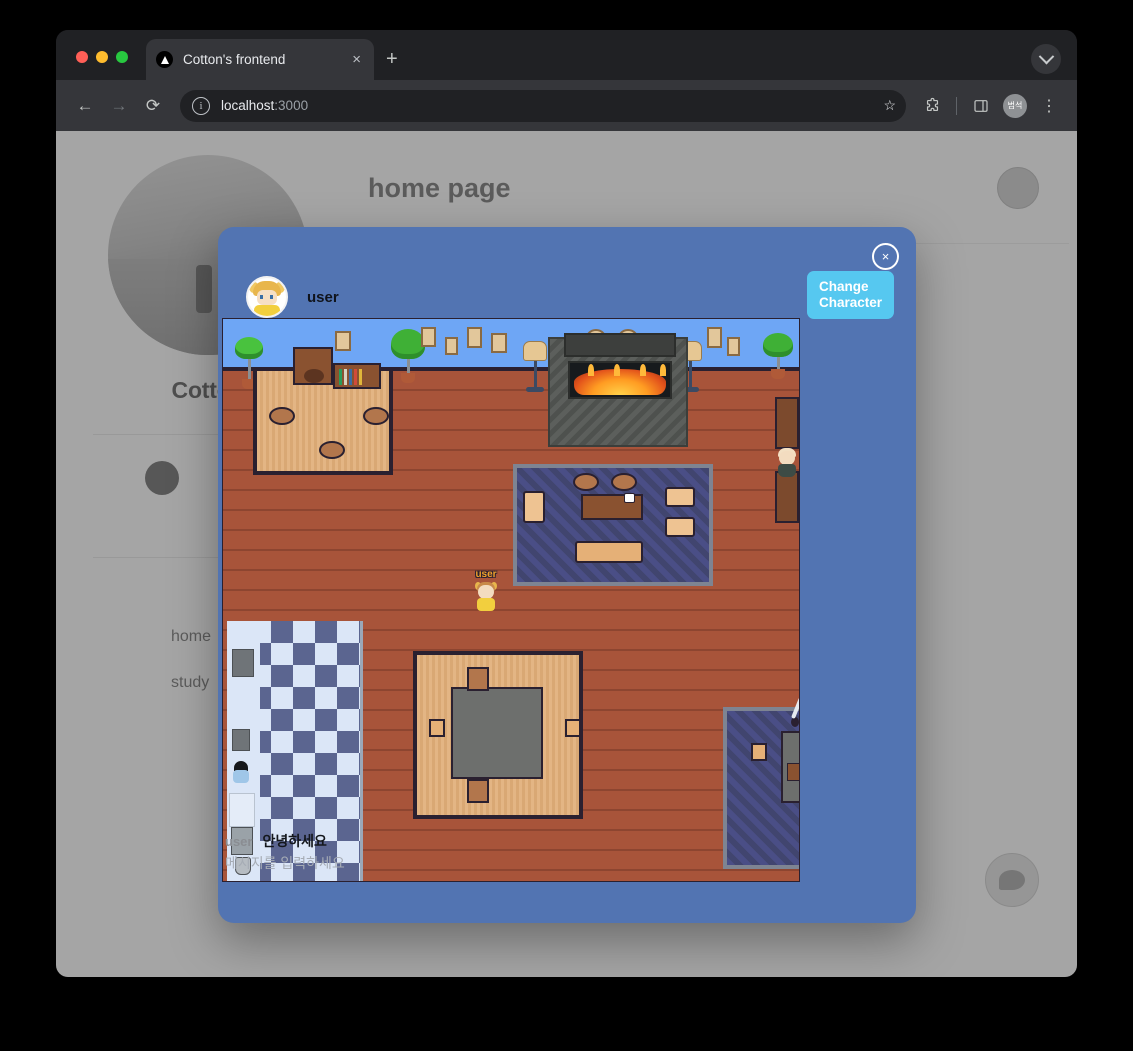 The width and height of the screenshot is (1133, 1051). What do you see at coordinates (239, 841) in the screenshot?
I see `chat-sender-name: user` at bounding box center [239, 841].